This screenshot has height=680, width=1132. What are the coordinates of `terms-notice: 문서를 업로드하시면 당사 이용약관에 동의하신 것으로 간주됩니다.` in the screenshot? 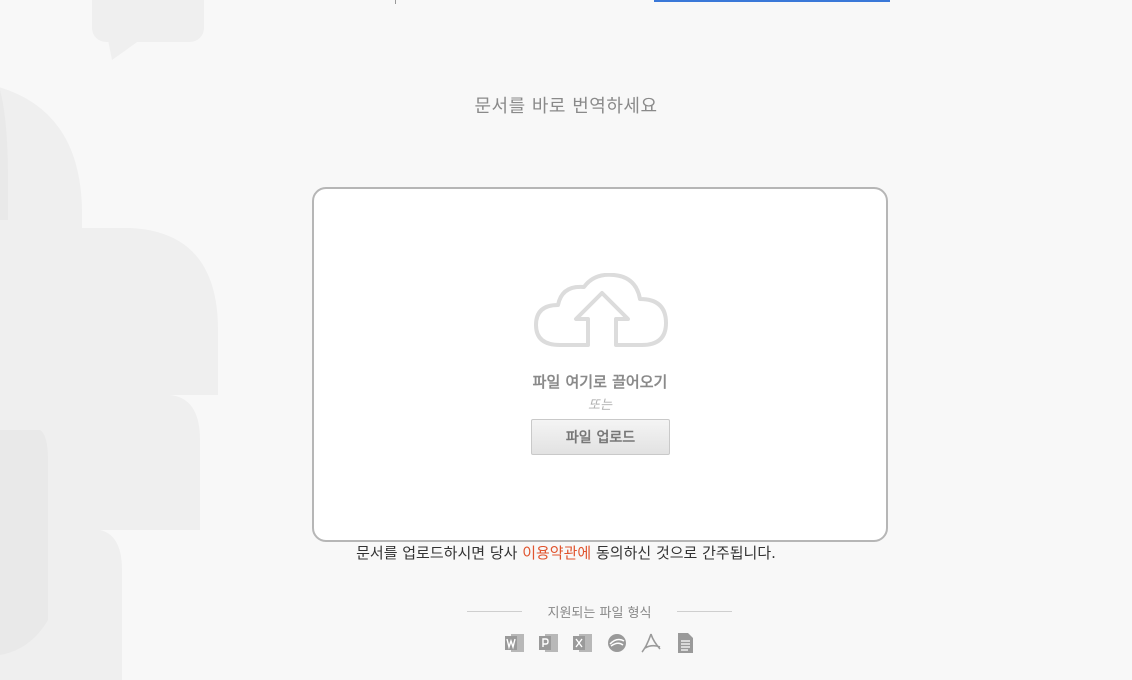 It's located at (566, 552).